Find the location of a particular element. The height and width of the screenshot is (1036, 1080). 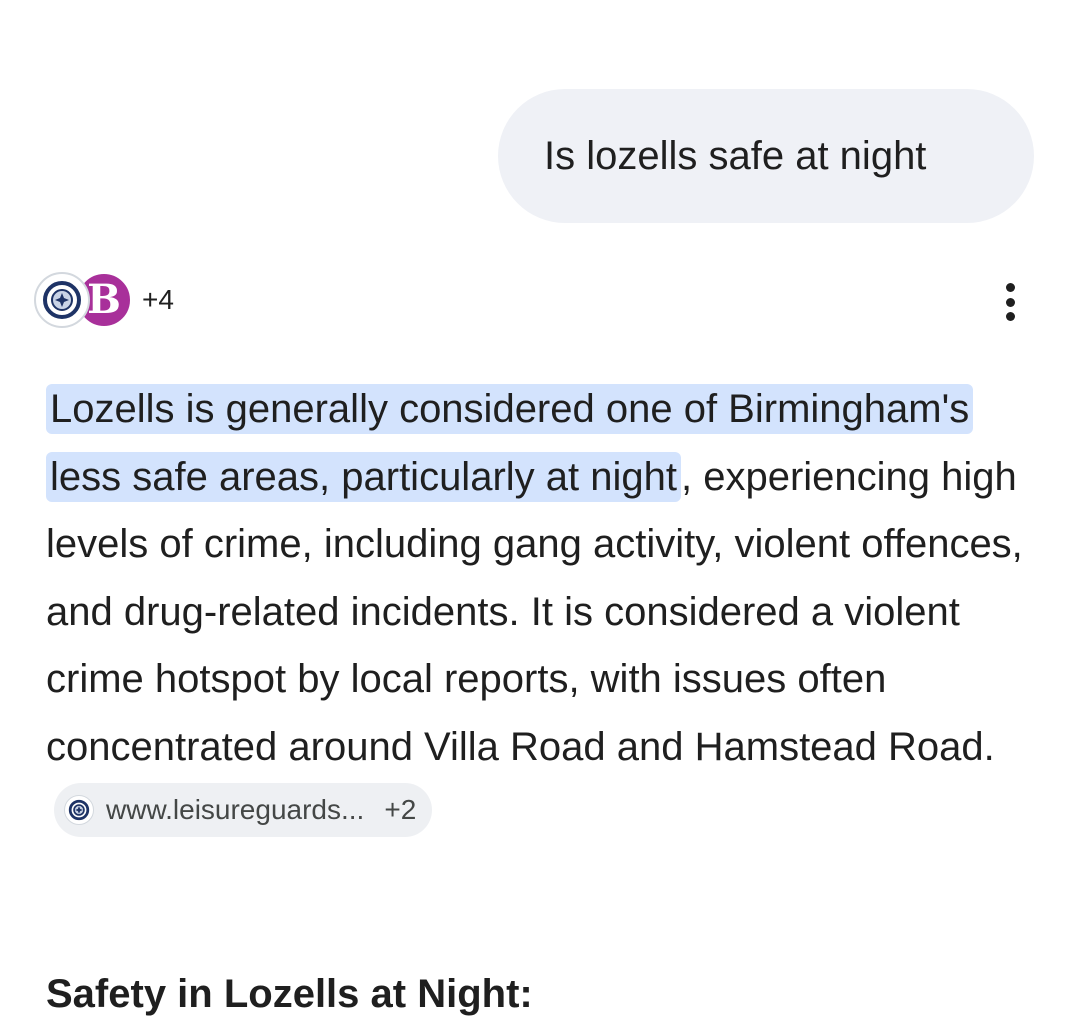

user-query-bubble: Is lozells safe at night is located at coordinates (766, 156).